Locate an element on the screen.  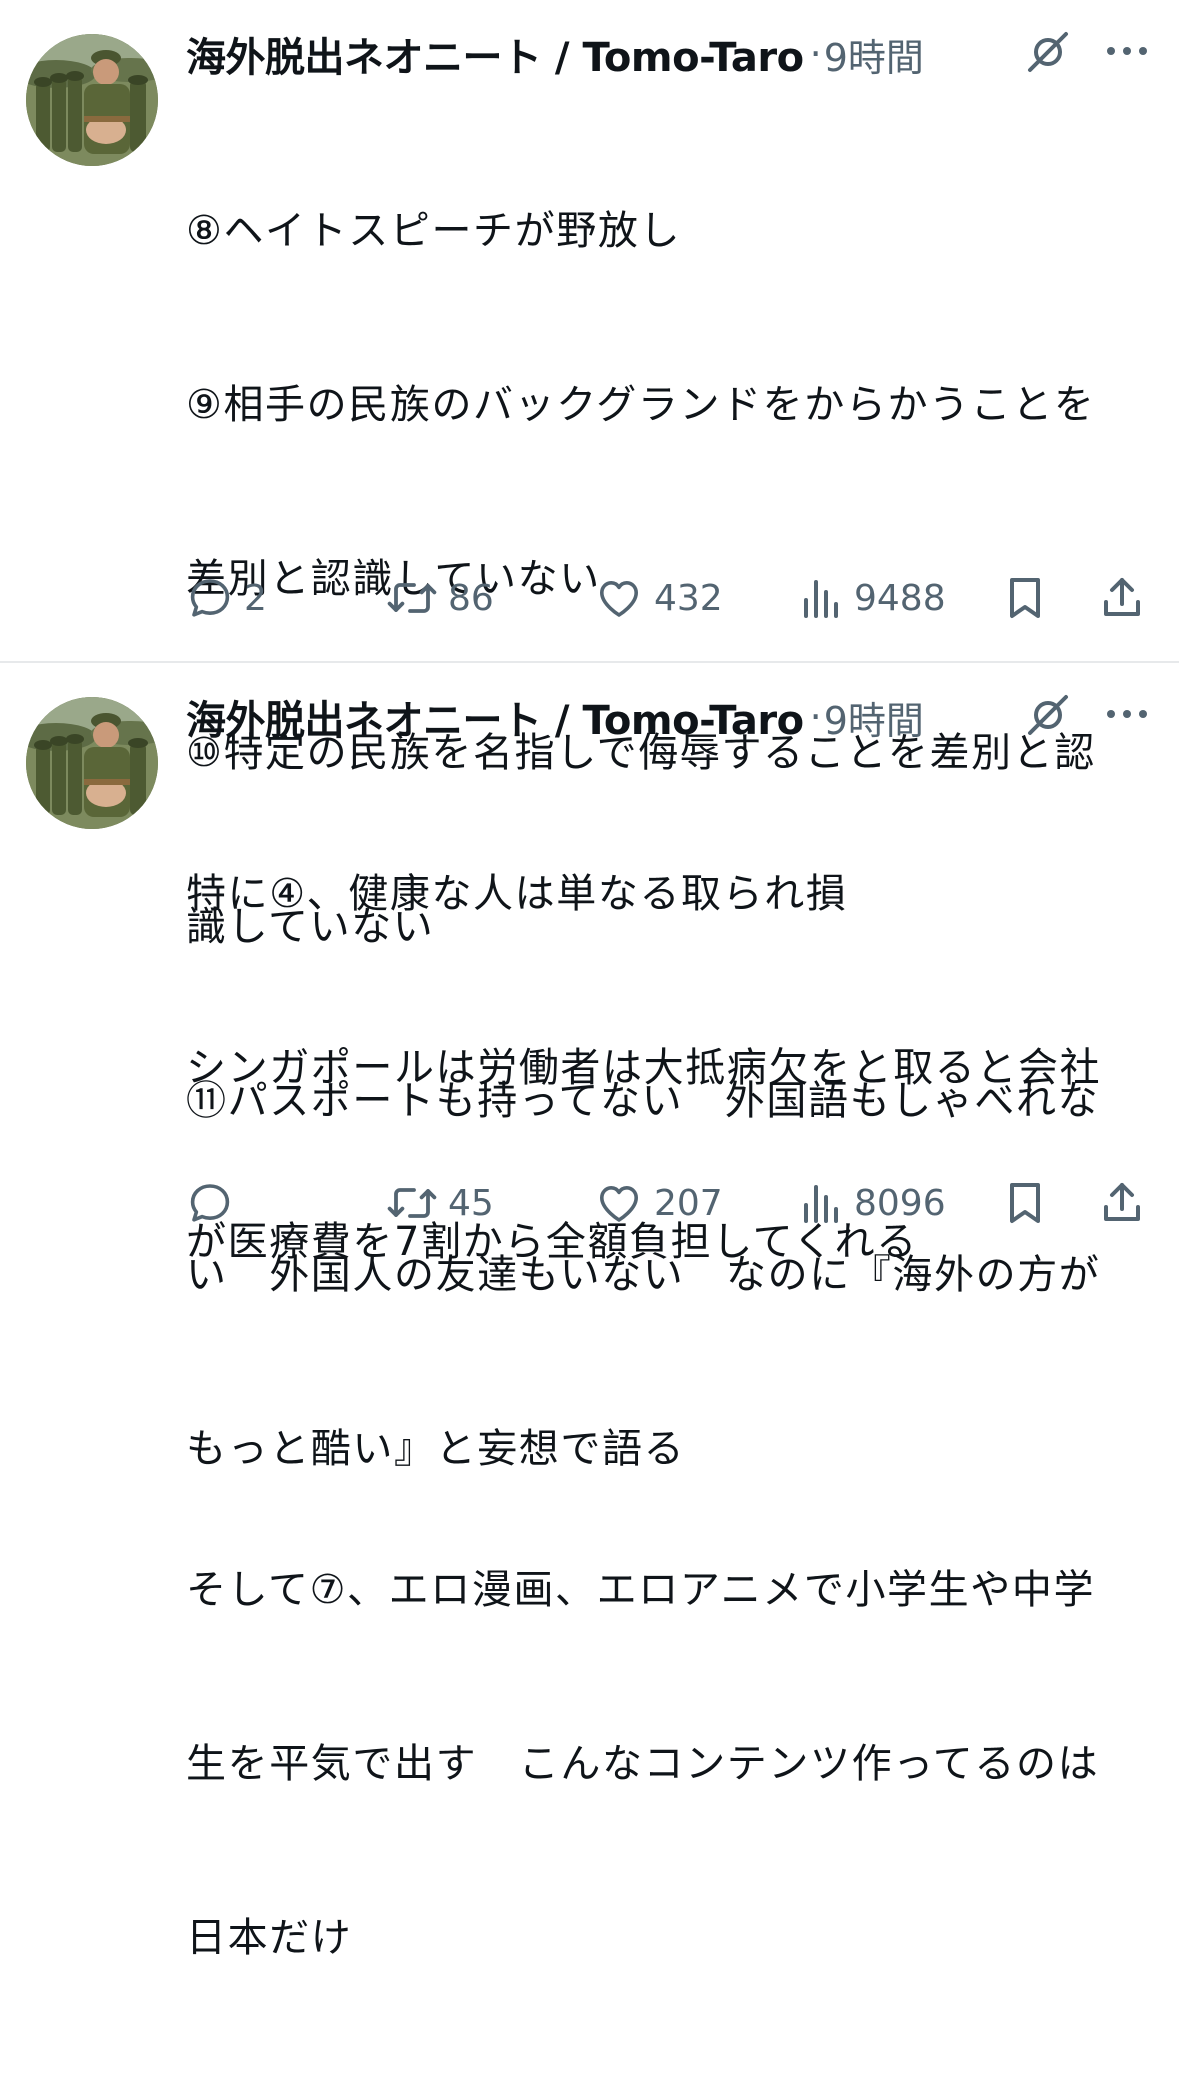
retweet-count: 45 is located at coordinates (471, 1203).